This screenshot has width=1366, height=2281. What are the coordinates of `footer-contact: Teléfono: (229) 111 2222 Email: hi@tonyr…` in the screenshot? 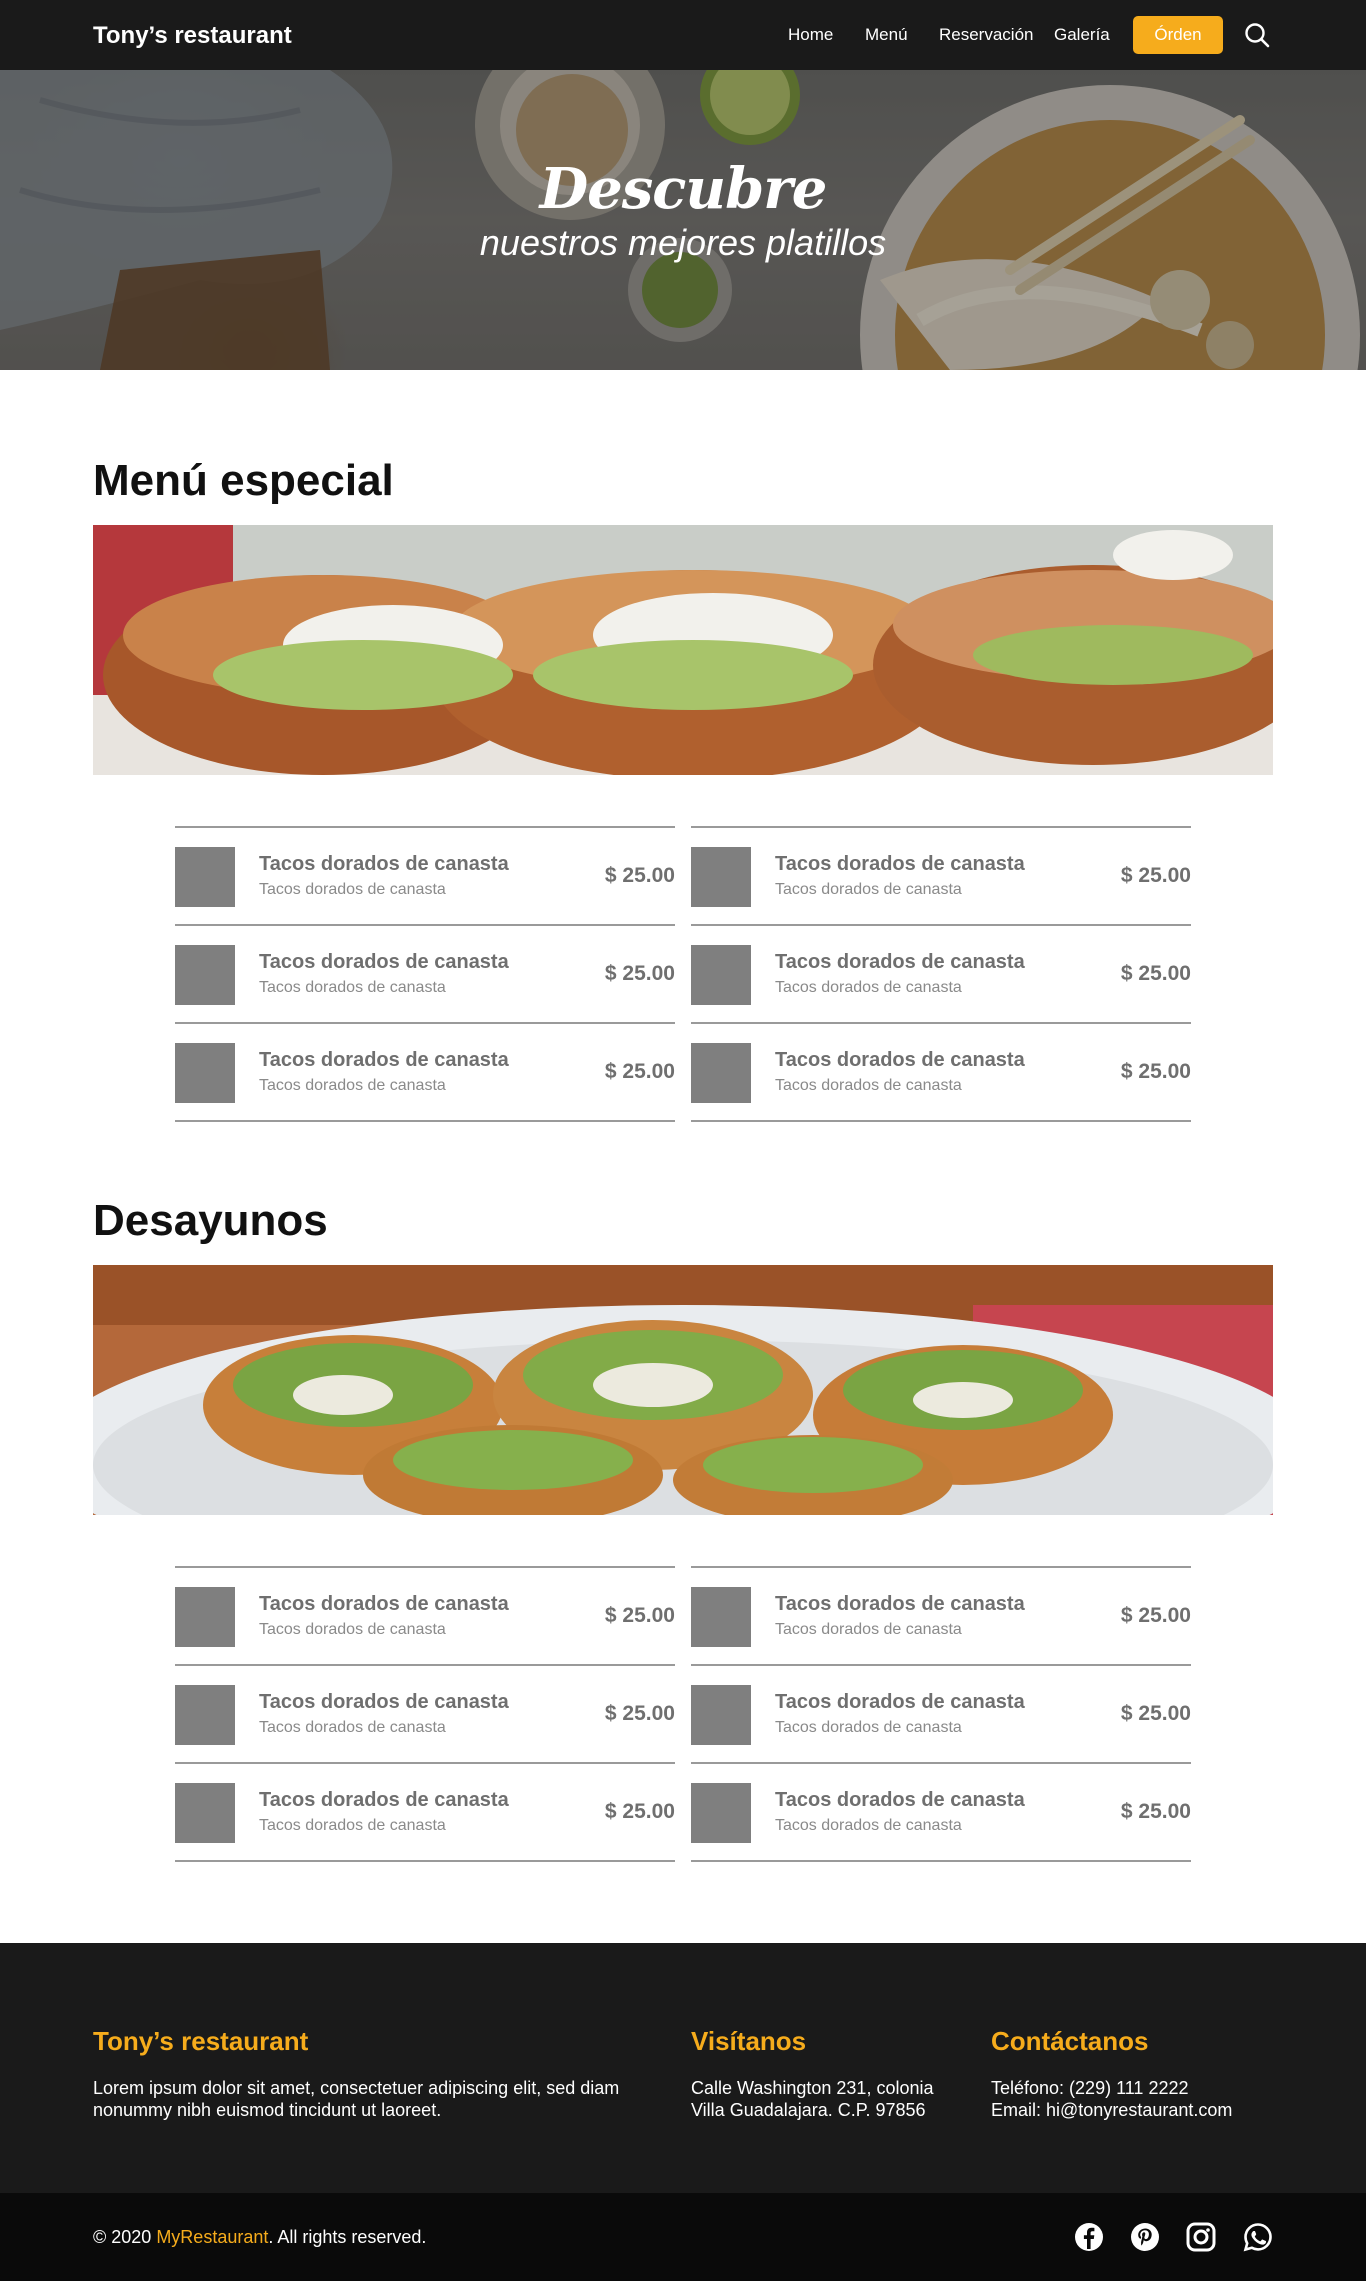 It's located at (1141, 2099).